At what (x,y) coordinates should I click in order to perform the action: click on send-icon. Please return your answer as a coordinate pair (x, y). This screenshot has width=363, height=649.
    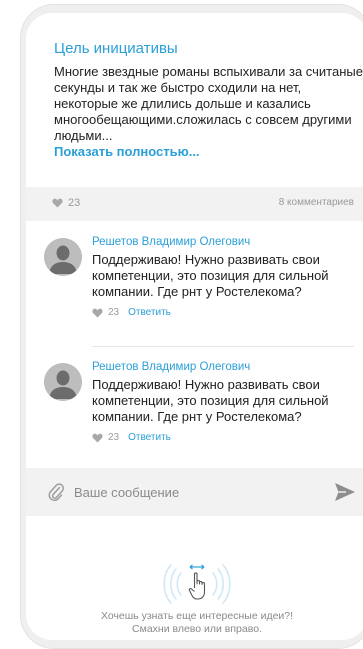
    Looking at the image, I should click on (345, 492).